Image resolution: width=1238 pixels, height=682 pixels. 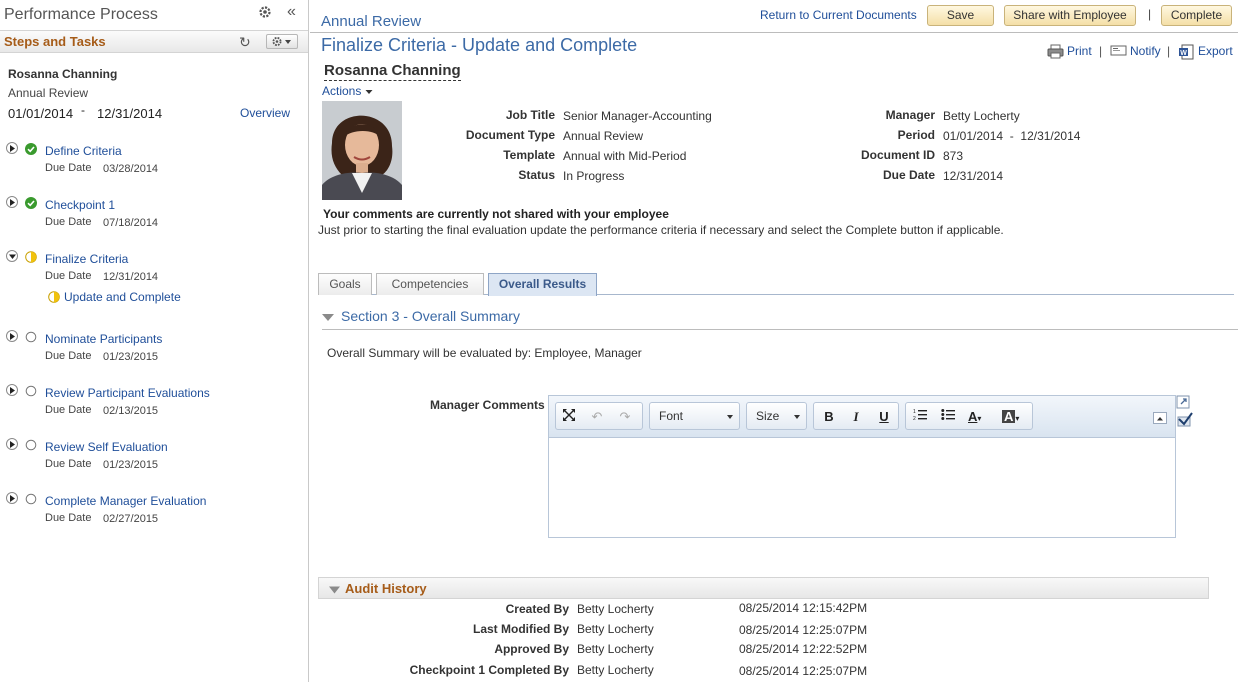 I want to click on audit-history-header: Audit History, so click(x=763, y=588).